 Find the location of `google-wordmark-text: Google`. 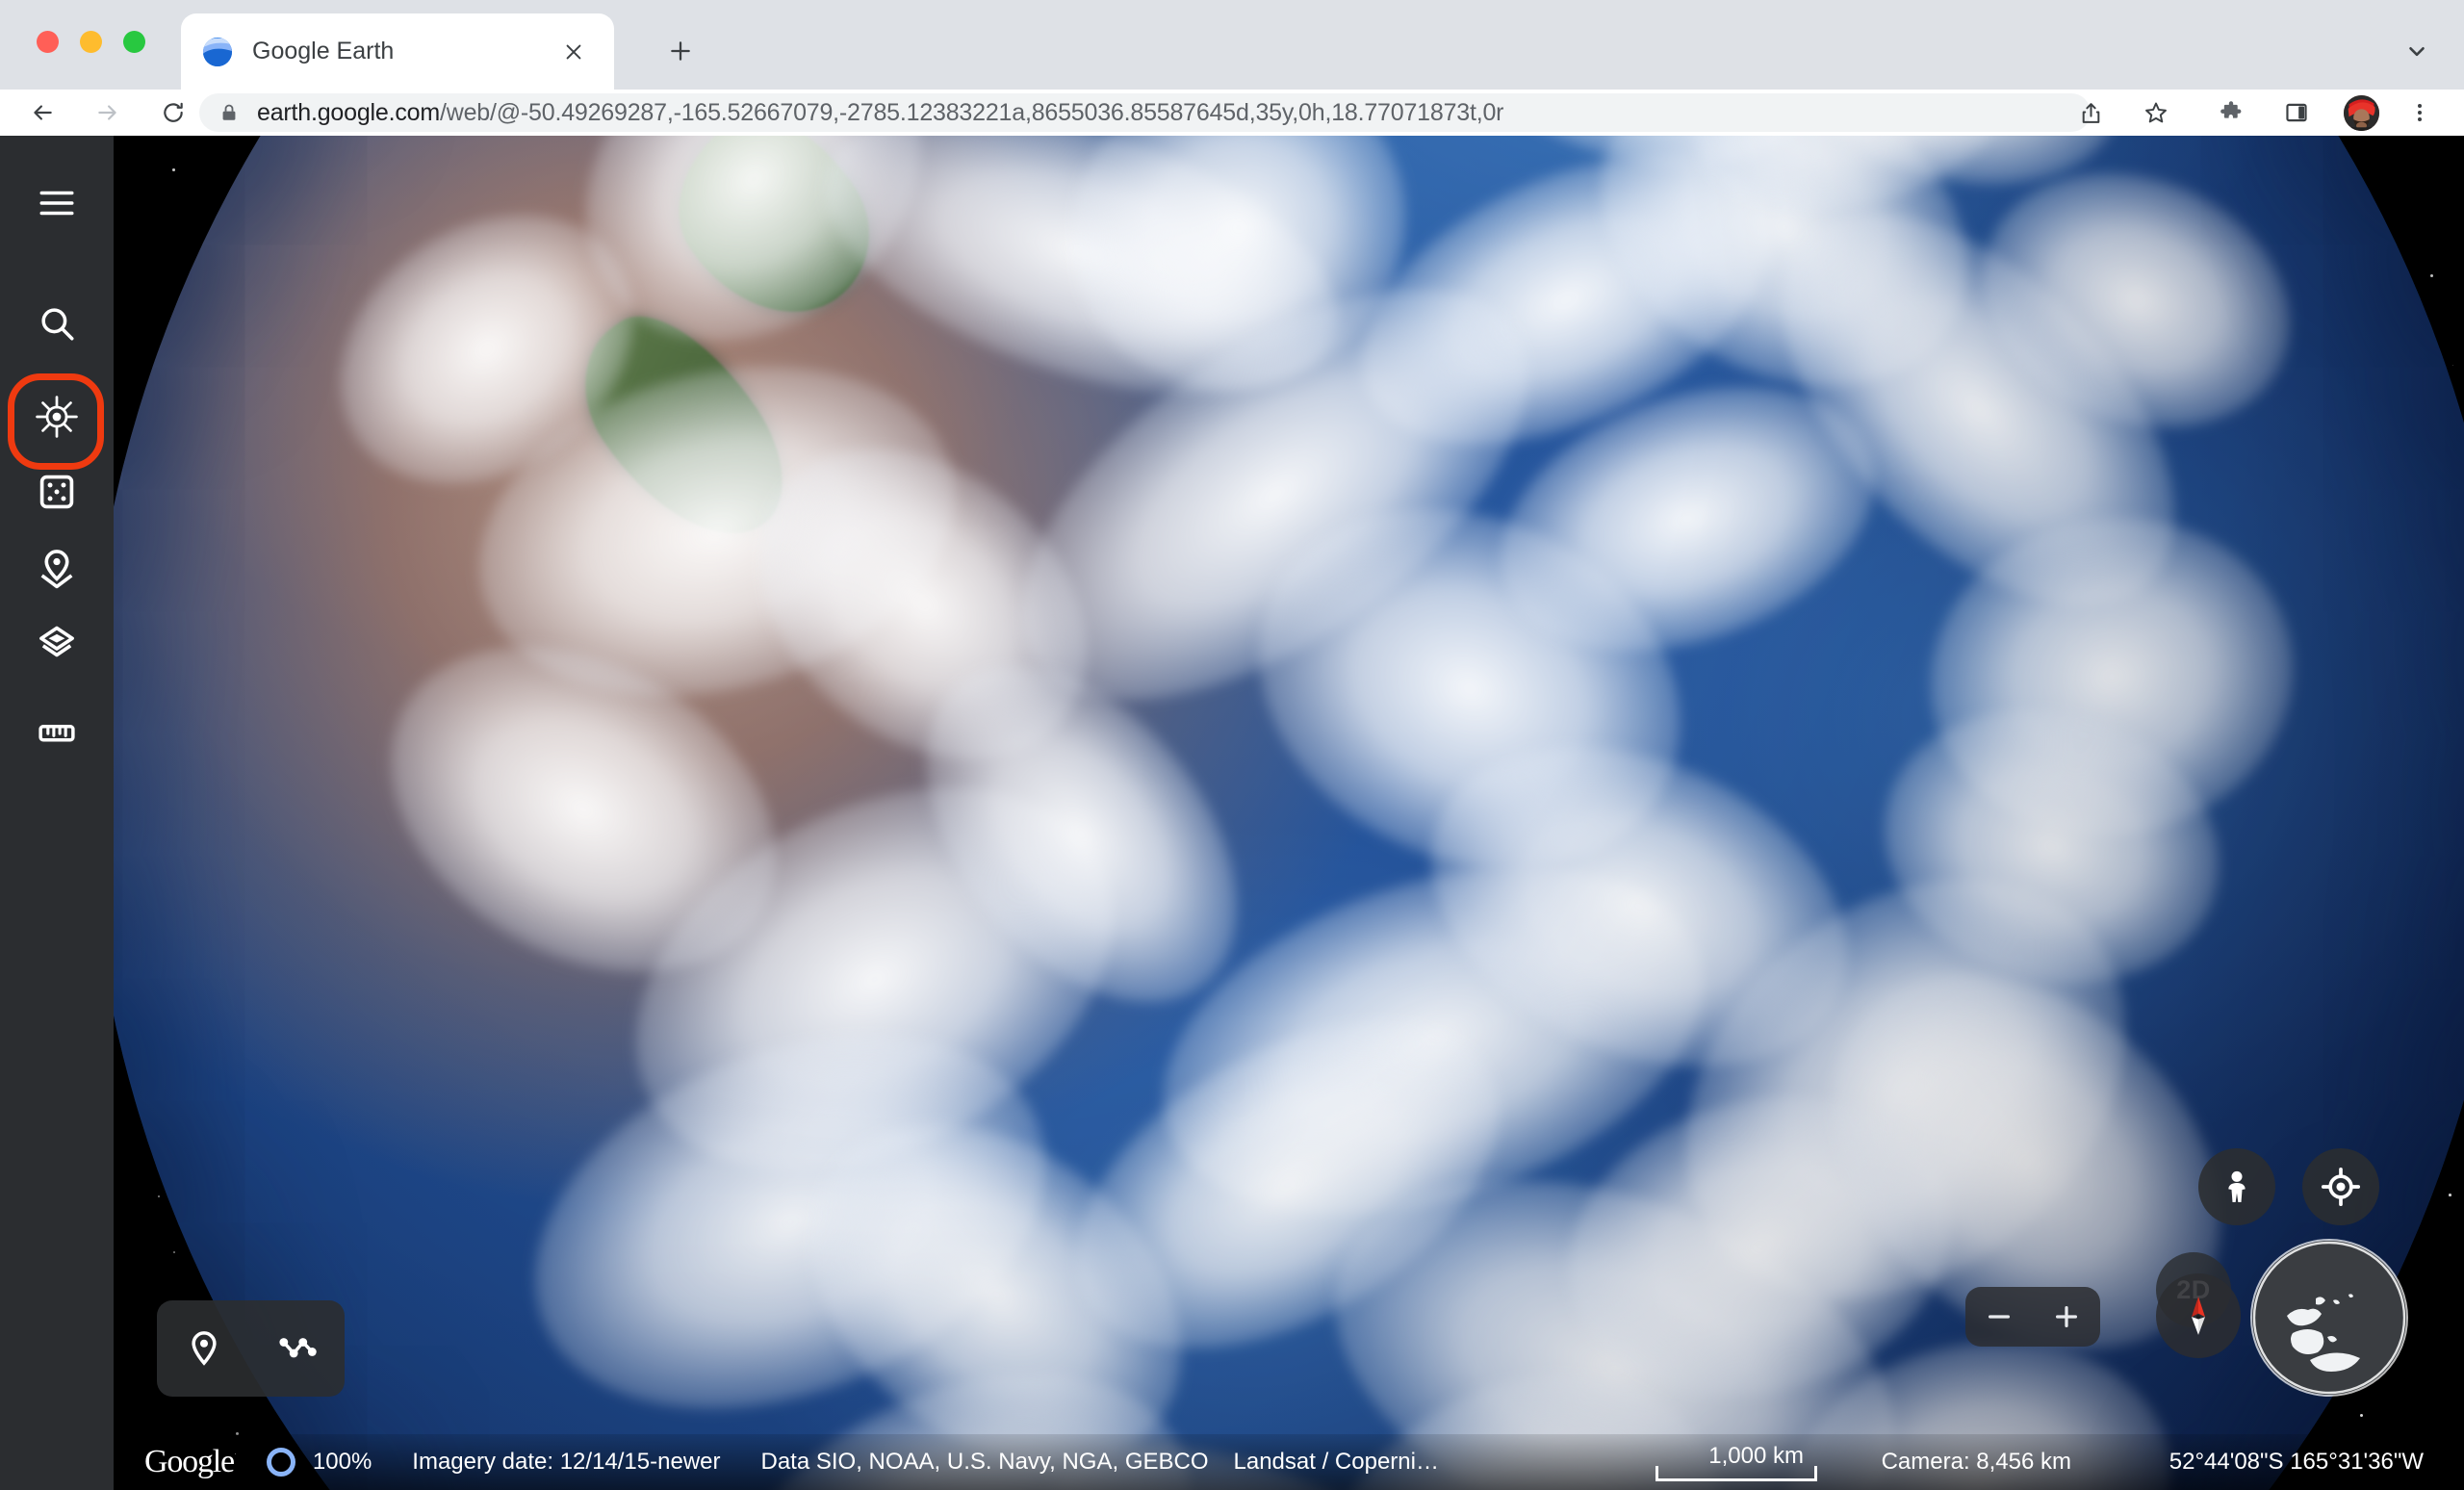

google-wordmark-text: Google is located at coordinates (189, 1461).